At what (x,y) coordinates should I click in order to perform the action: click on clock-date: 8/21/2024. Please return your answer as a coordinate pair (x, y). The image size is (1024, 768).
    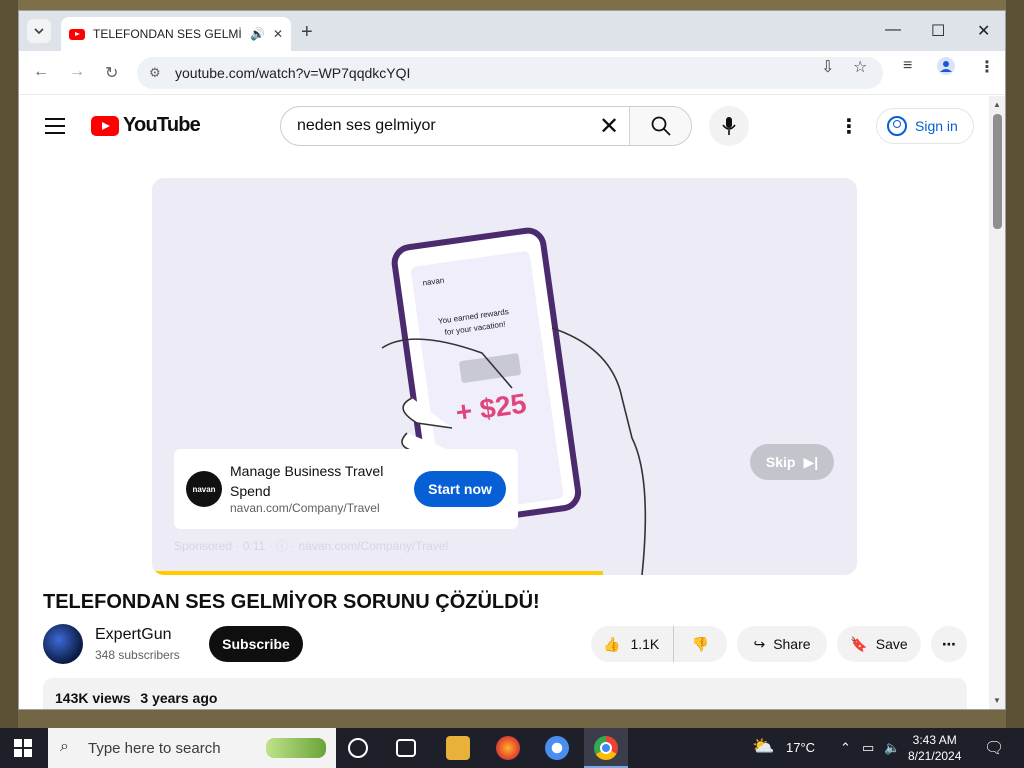
    Looking at the image, I should click on (935, 756).